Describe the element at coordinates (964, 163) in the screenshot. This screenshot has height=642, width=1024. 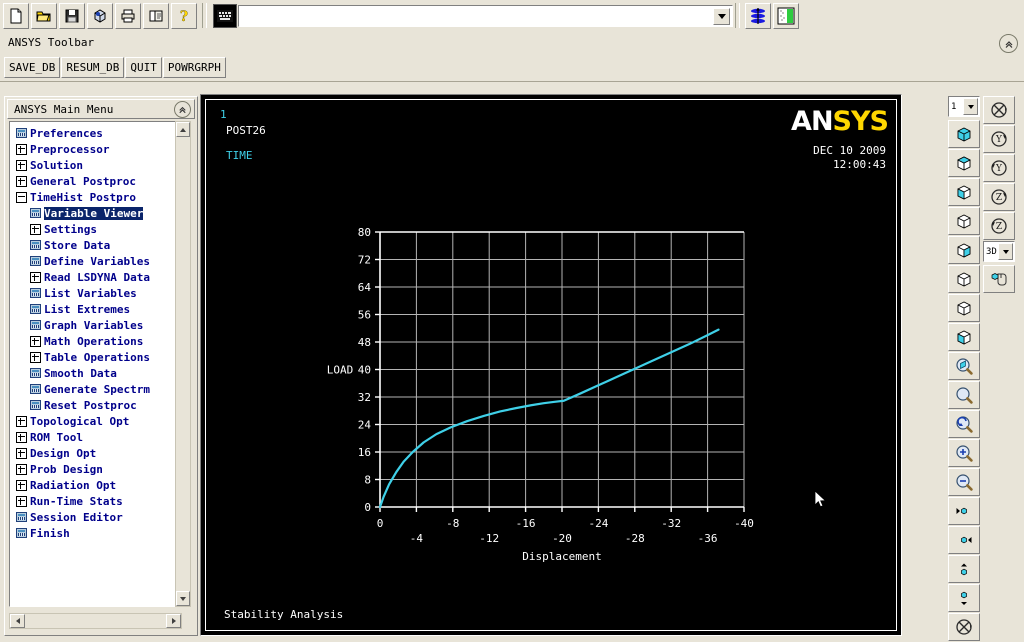
I see `oblique-view-icon` at that location.